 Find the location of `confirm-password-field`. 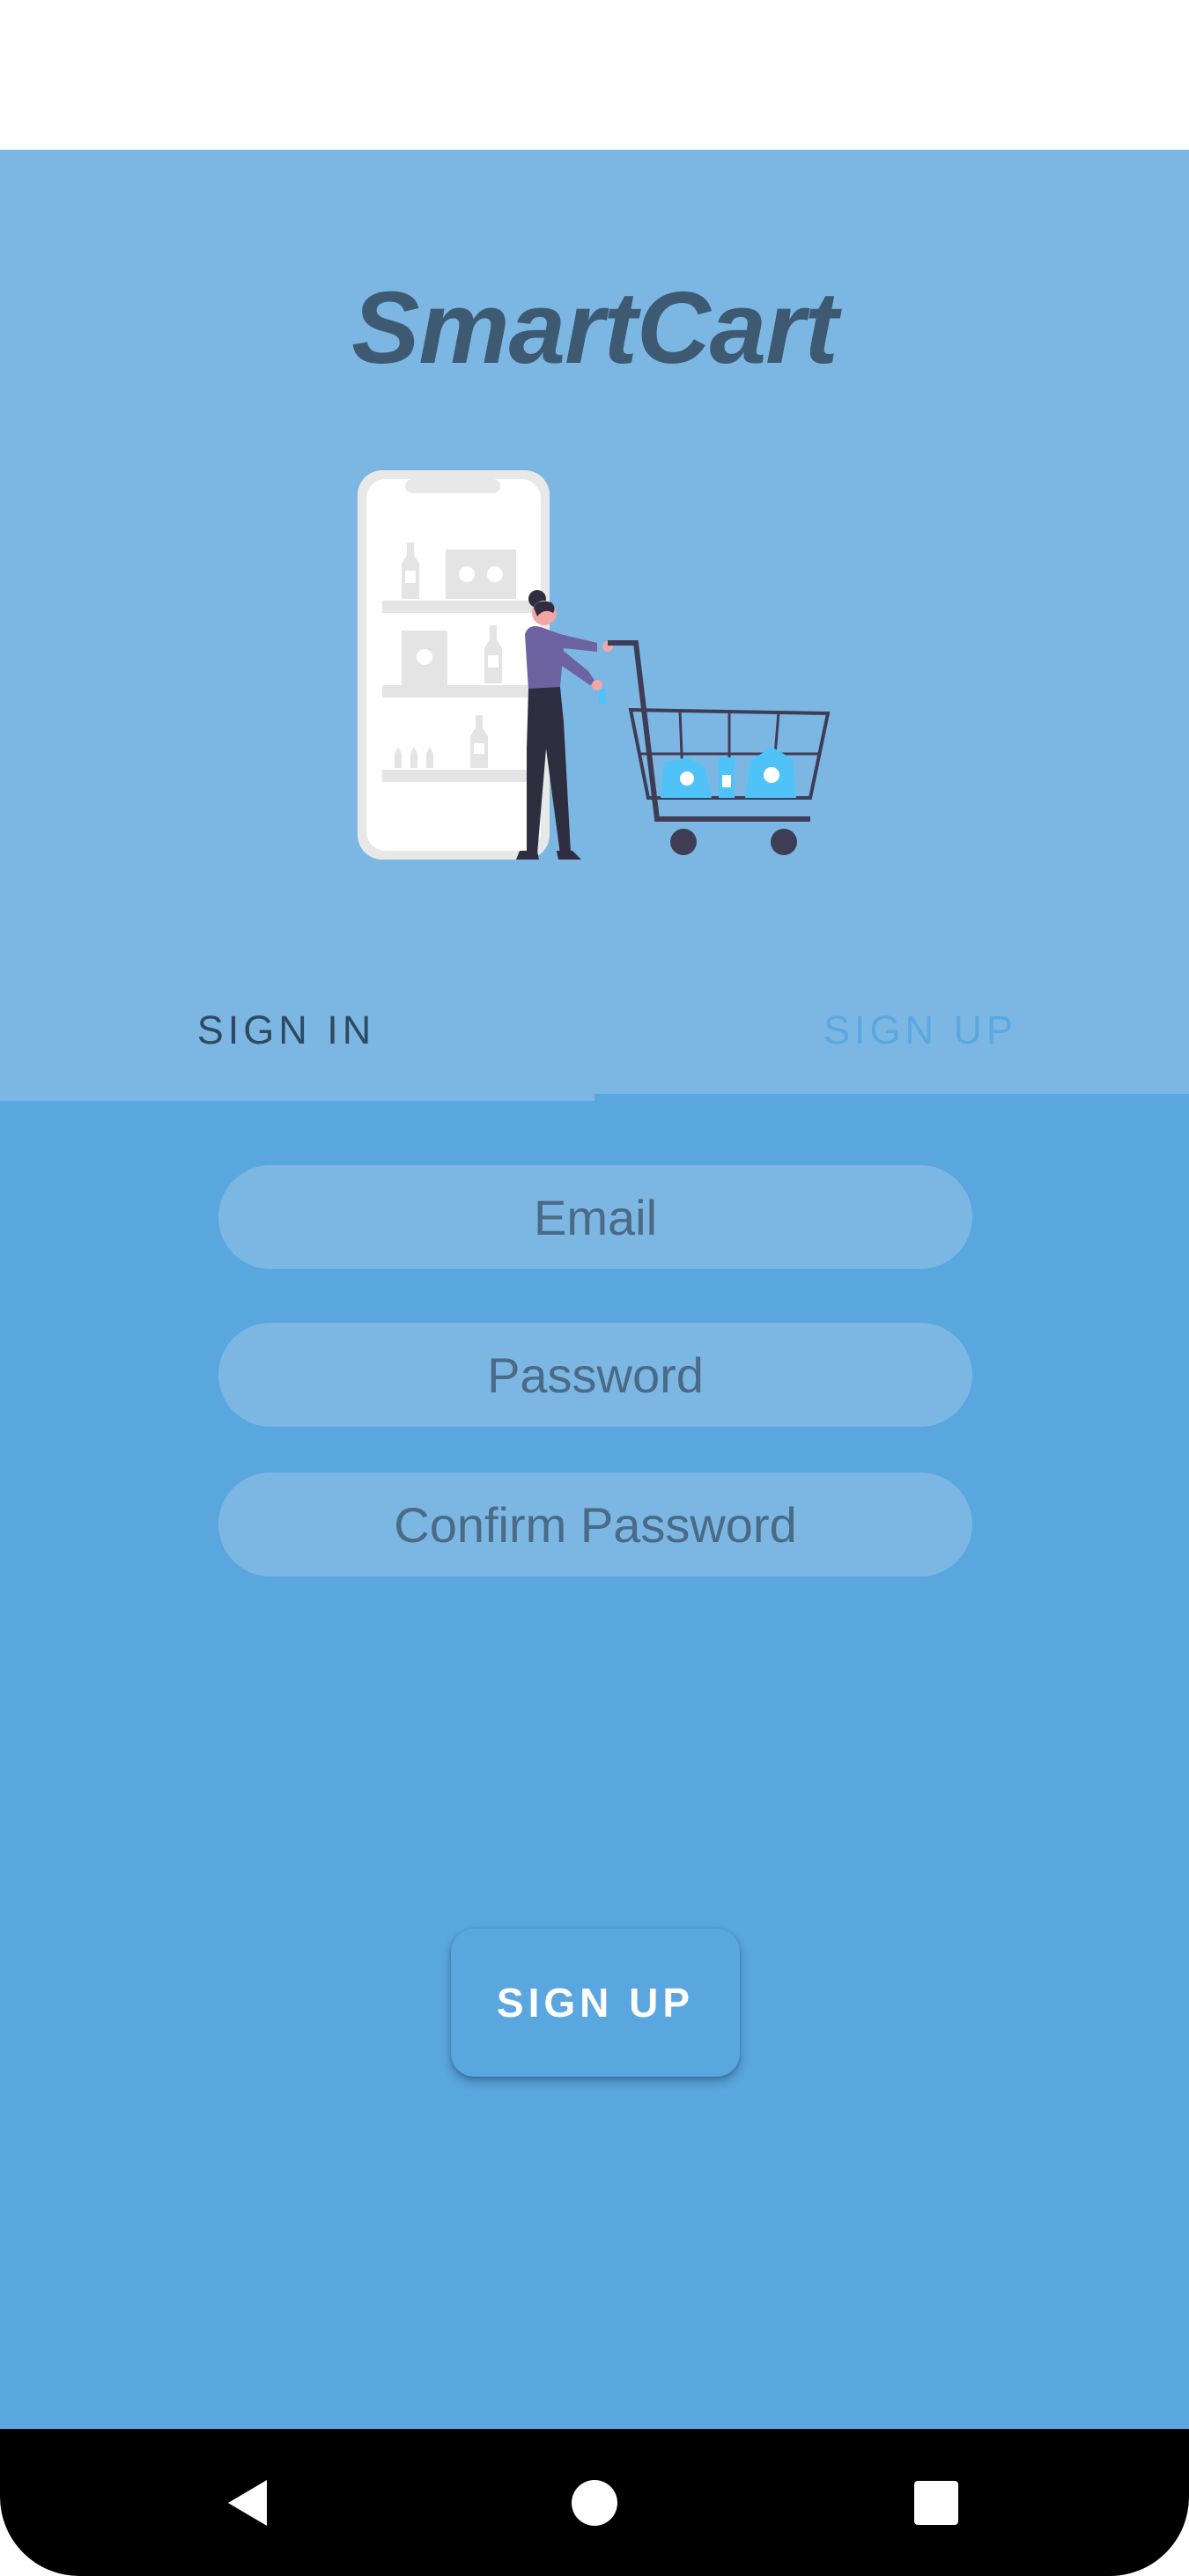

confirm-password-field is located at coordinates (595, 1524).